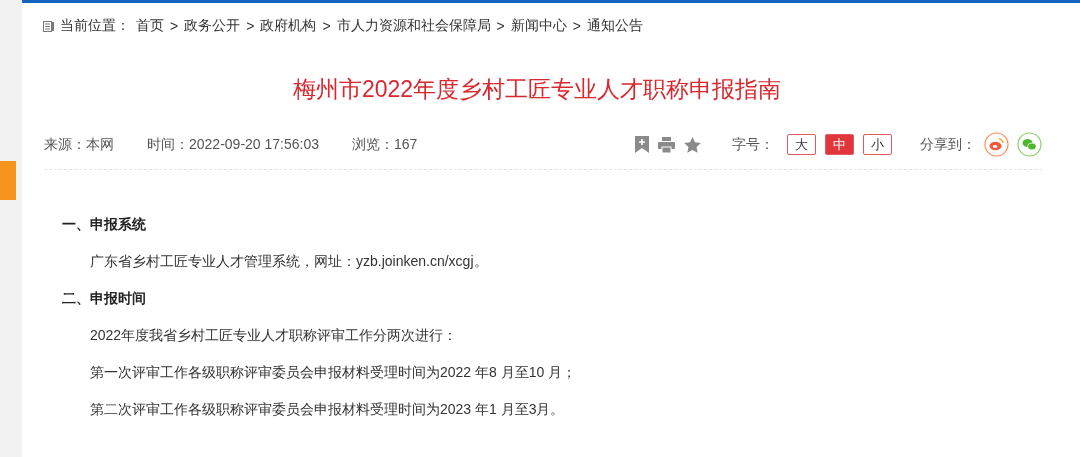 This screenshot has height=457, width=1080. What do you see at coordinates (327, 410) in the screenshot?
I see `paragraph: 第二次评审工作各级职称评审委员会申报材料受理时间为2023 年1 月至3月。` at bounding box center [327, 410].